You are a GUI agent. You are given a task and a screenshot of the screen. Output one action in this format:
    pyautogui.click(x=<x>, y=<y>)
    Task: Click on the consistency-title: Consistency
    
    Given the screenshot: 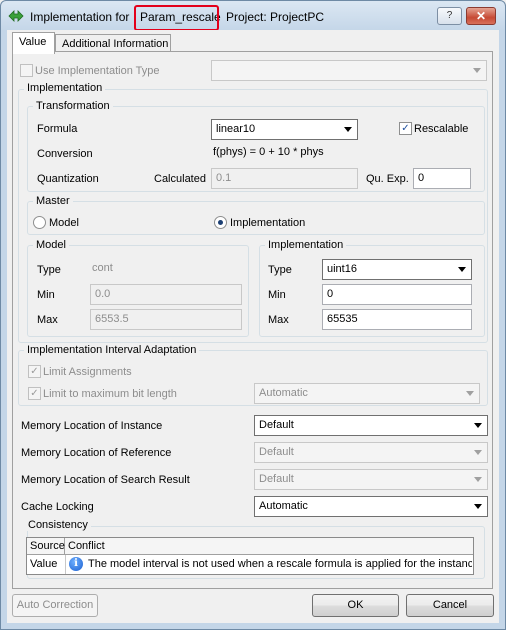 What is the action you would take?
    pyautogui.click(x=58, y=525)
    